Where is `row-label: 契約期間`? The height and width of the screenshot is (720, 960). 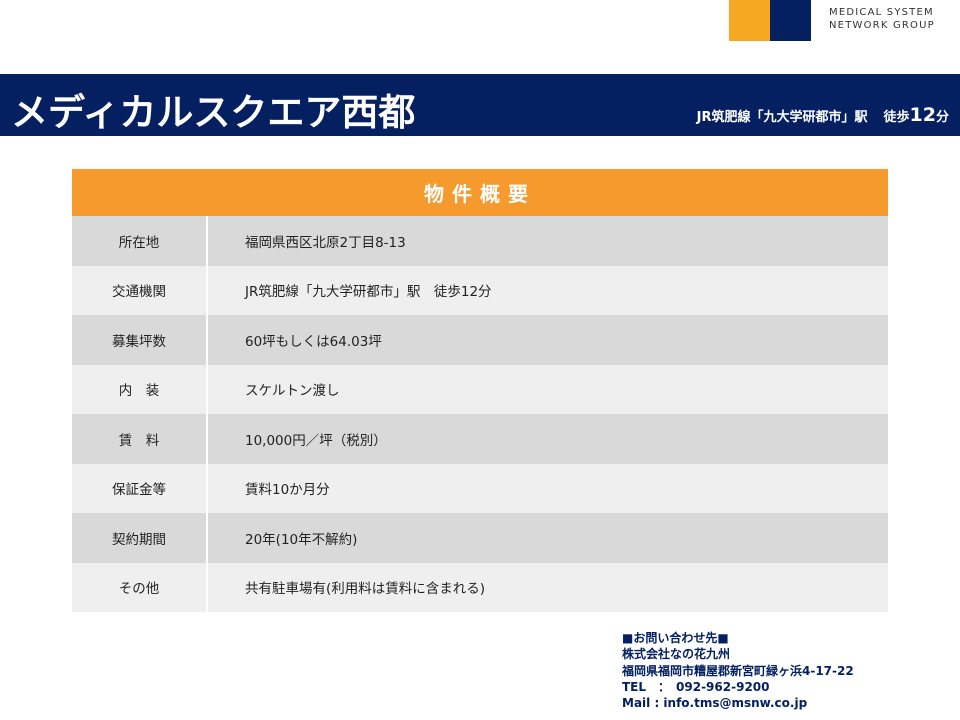 row-label: 契約期間 is located at coordinates (140, 538).